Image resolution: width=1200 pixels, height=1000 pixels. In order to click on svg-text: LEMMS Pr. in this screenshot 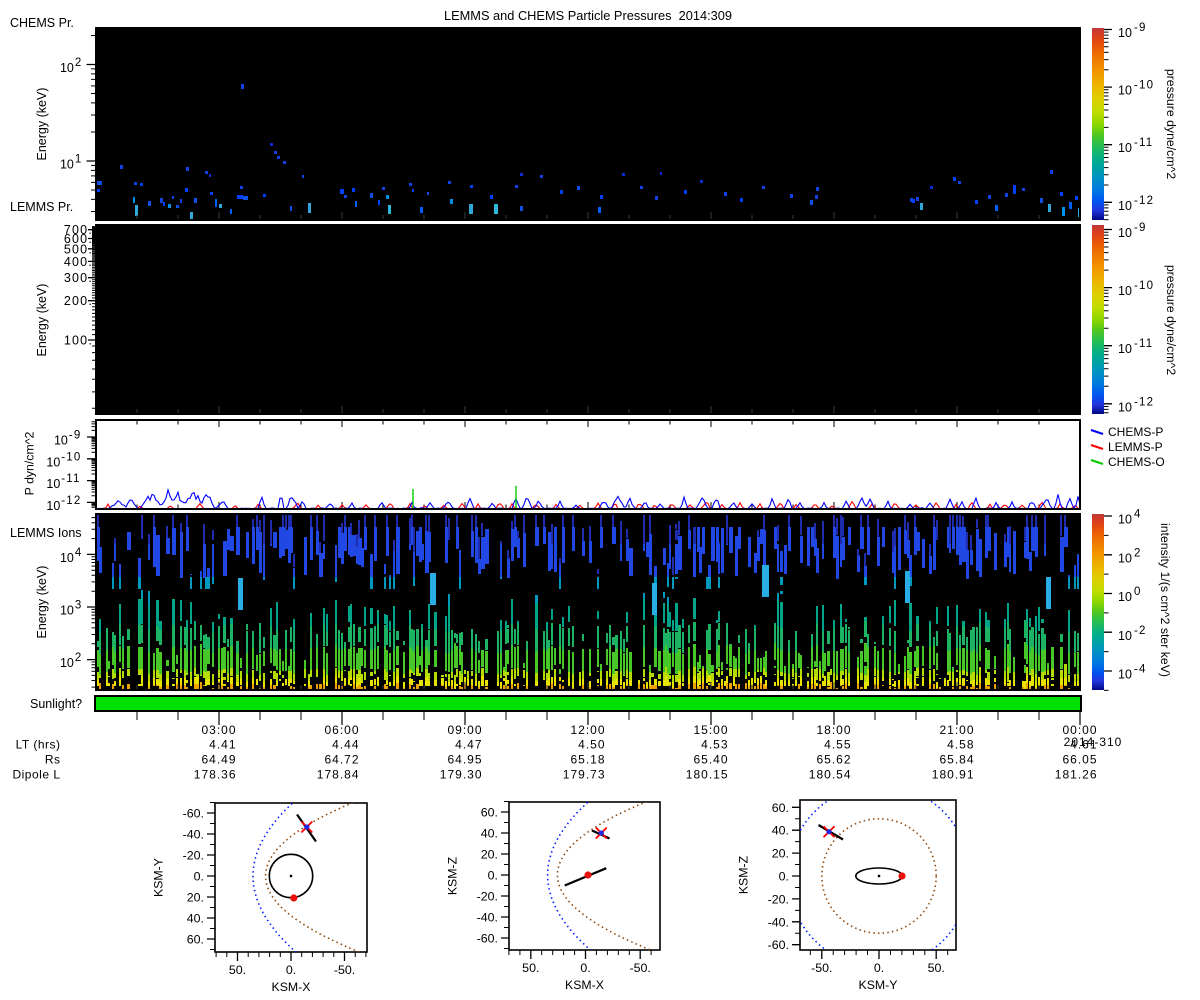, I will do `click(41, 207)`.